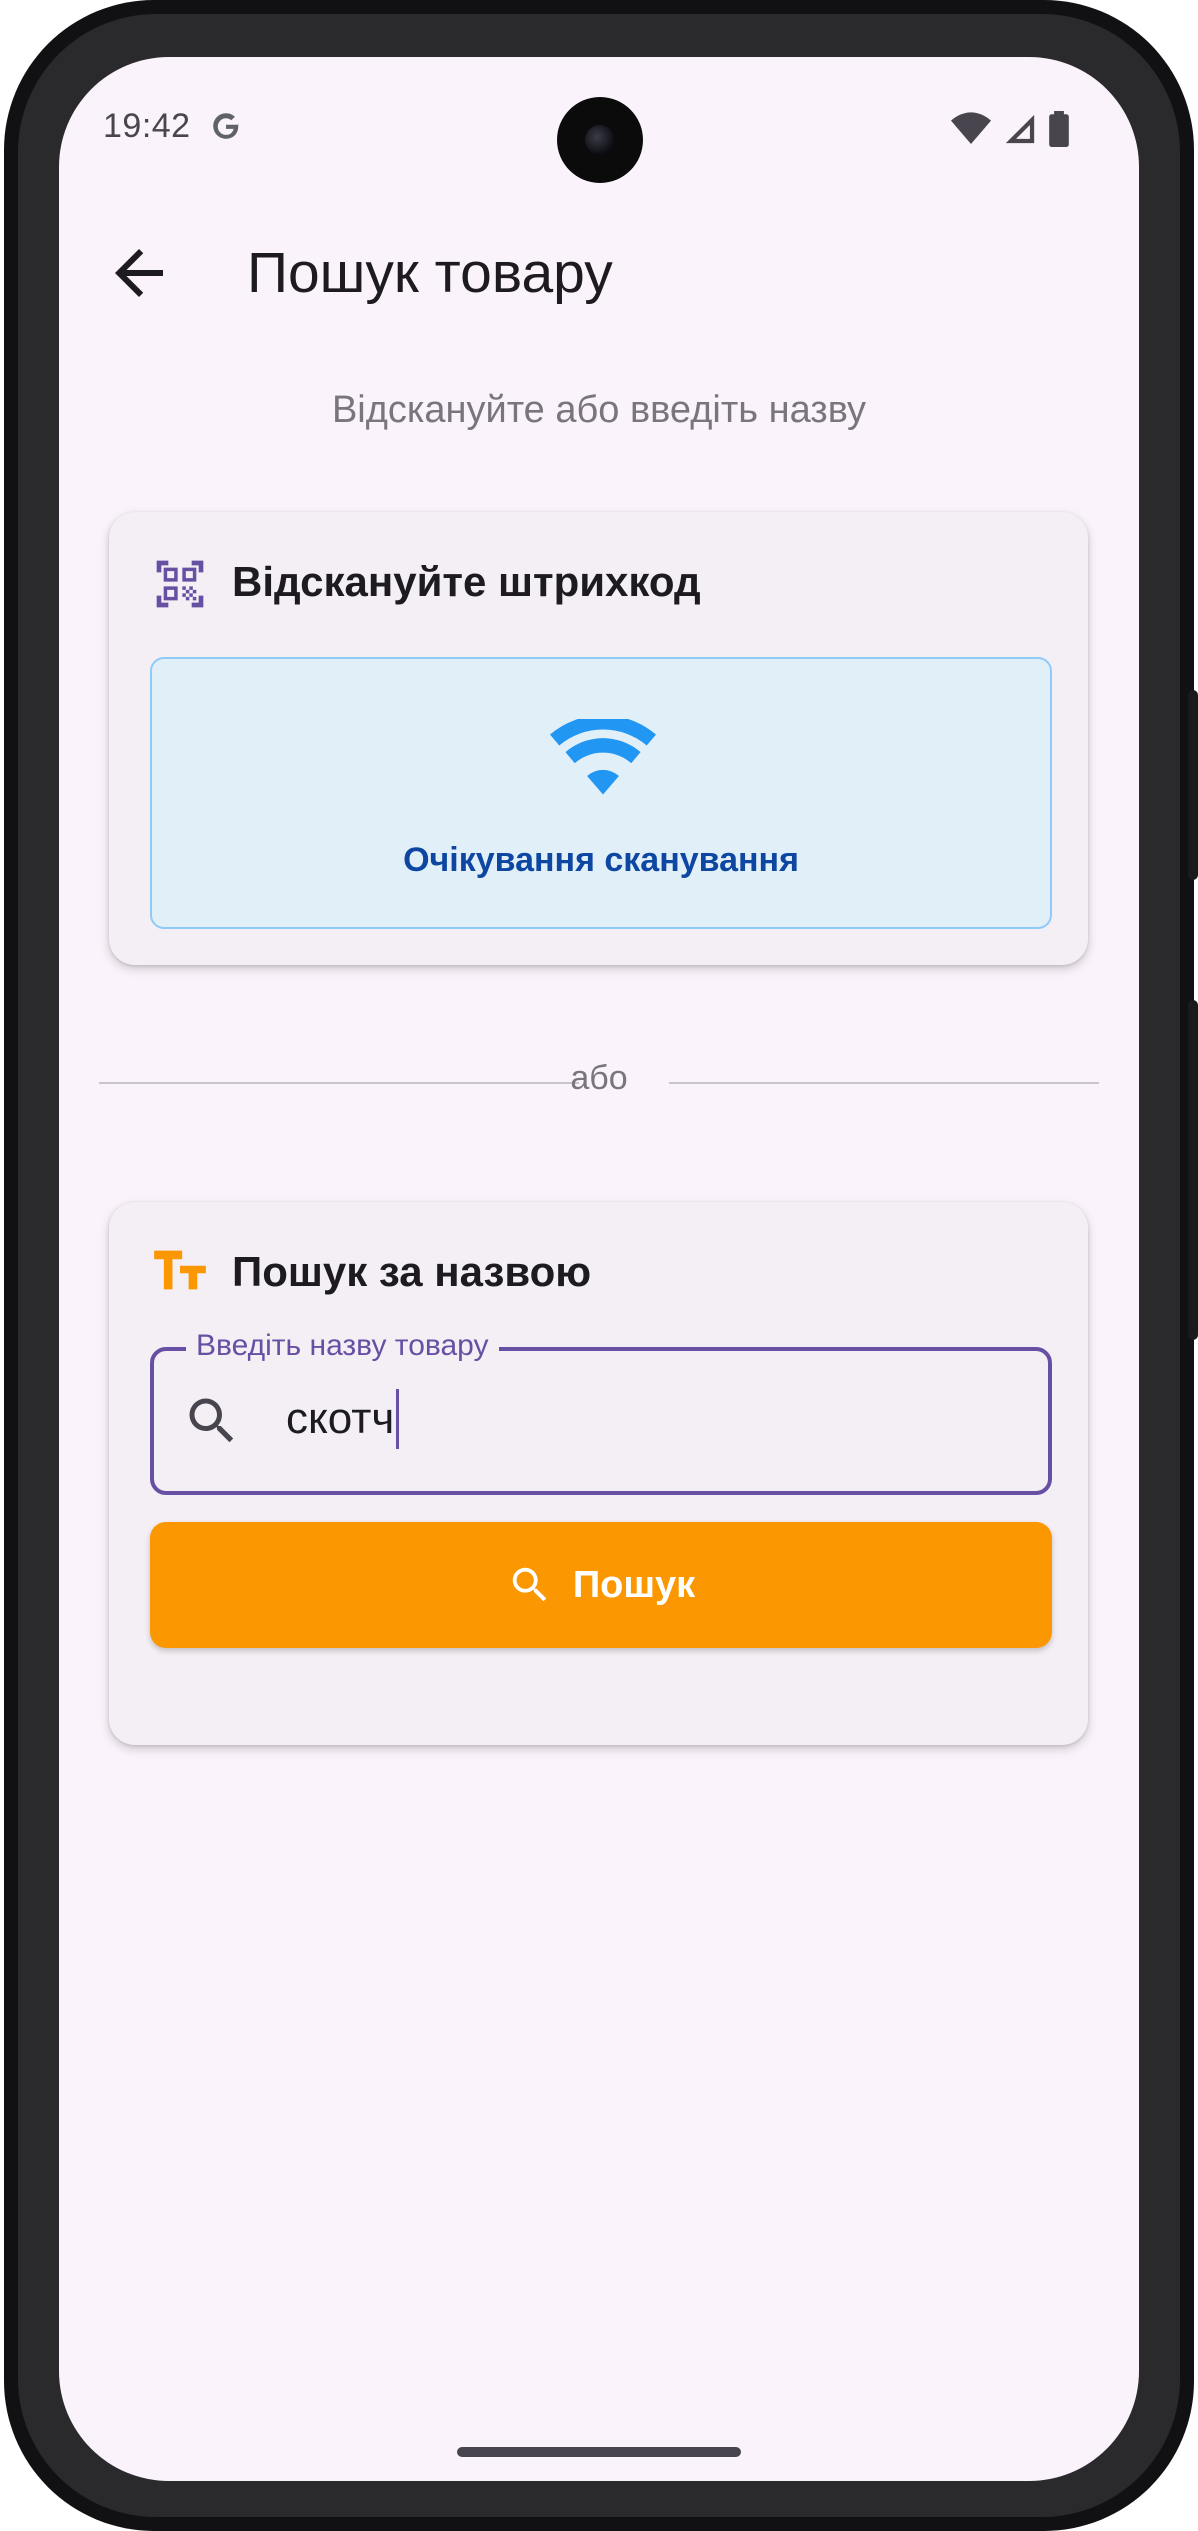 The width and height of the screenshot is (1198, 2531). I want to click on arrow-back-icon, so click(139, 273).